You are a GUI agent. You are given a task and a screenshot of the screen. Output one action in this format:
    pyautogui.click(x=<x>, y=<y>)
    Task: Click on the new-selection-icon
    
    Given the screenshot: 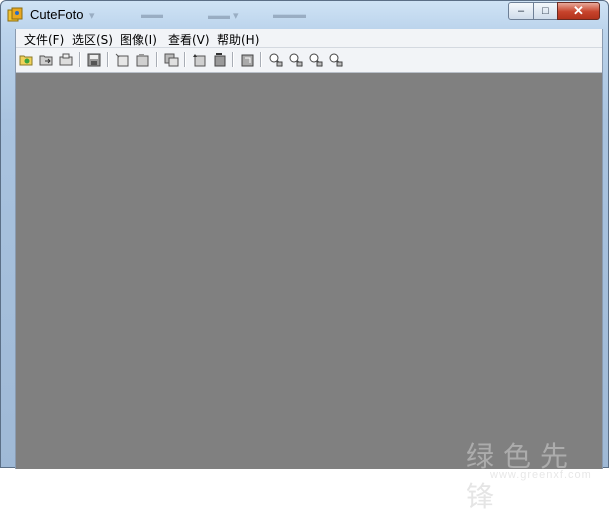 What is the action you would take?
    pyautogui.click(x=122, y=59)
    